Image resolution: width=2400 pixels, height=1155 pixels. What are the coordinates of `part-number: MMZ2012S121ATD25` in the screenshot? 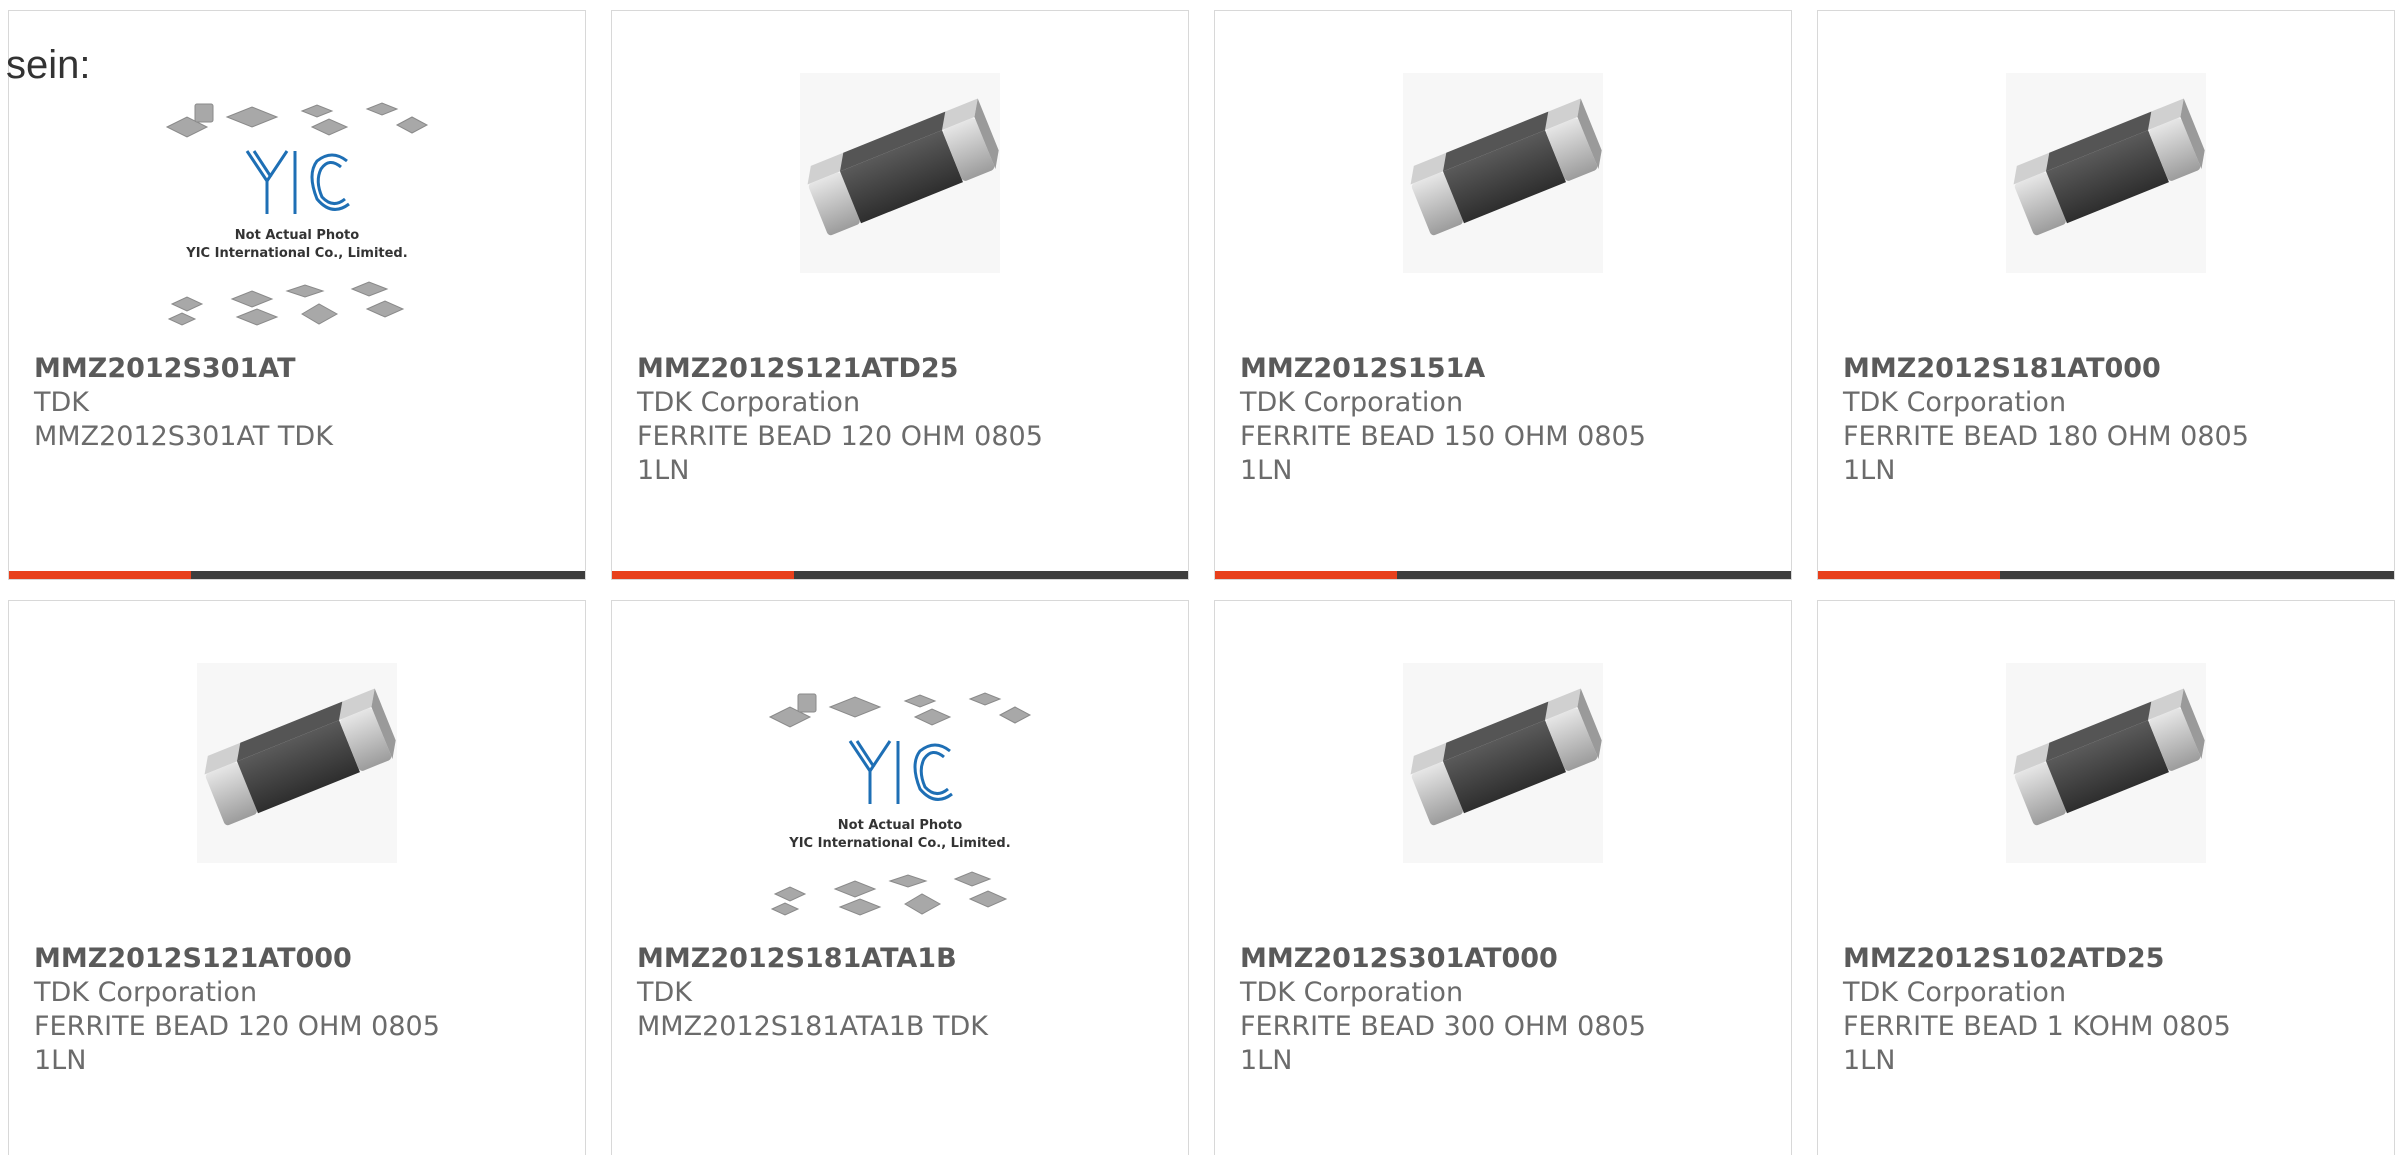 It's located at (902, 369).